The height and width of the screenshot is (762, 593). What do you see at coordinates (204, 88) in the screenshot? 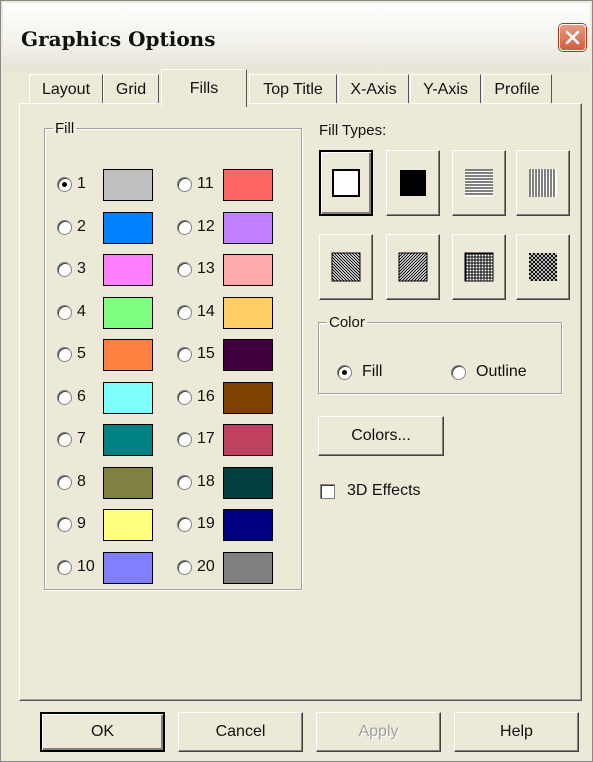
I see `tab-fills: Fills` at bounding box center [204, 88].